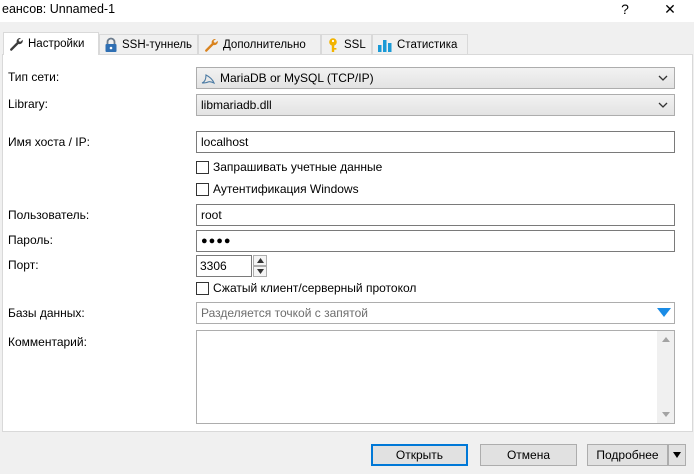 The width and height of the screenshot is (694, 474). I want to click on library-label: Library:, so click(28, 104).